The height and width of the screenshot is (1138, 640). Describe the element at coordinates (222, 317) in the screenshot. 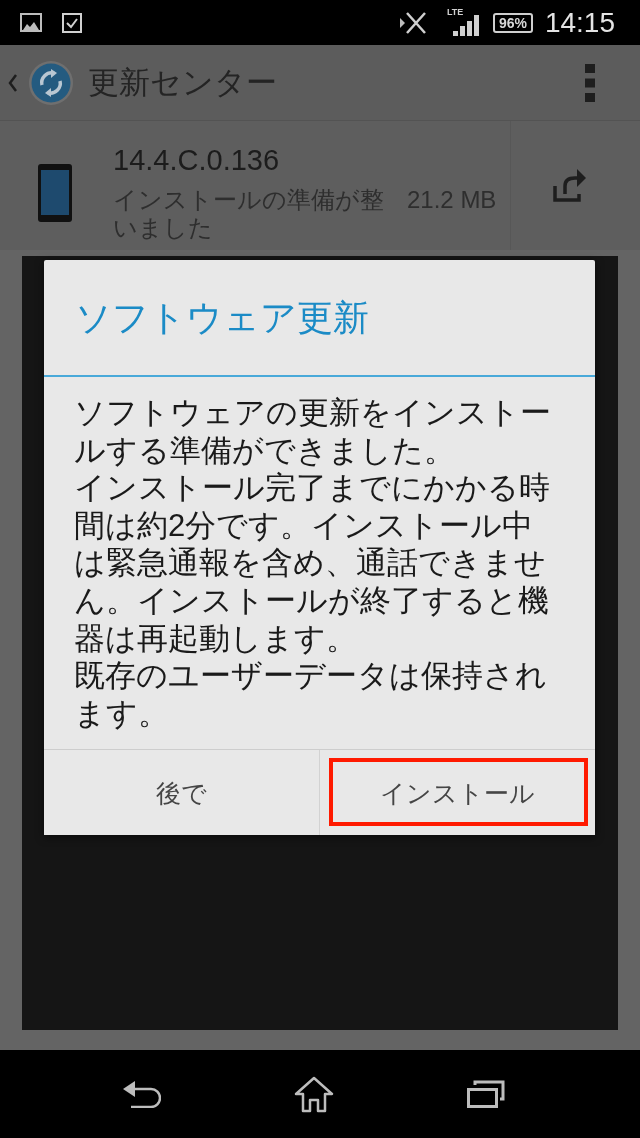

I see `dialog-title: ソフトウェア更新` at that location.